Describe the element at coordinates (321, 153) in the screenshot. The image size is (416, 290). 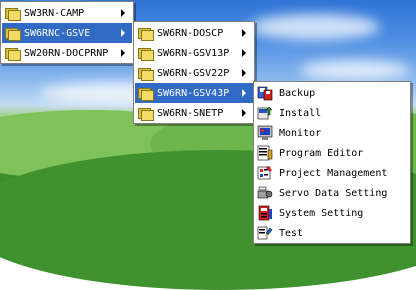
I see `menu-item-label: Program Editor` at that location.